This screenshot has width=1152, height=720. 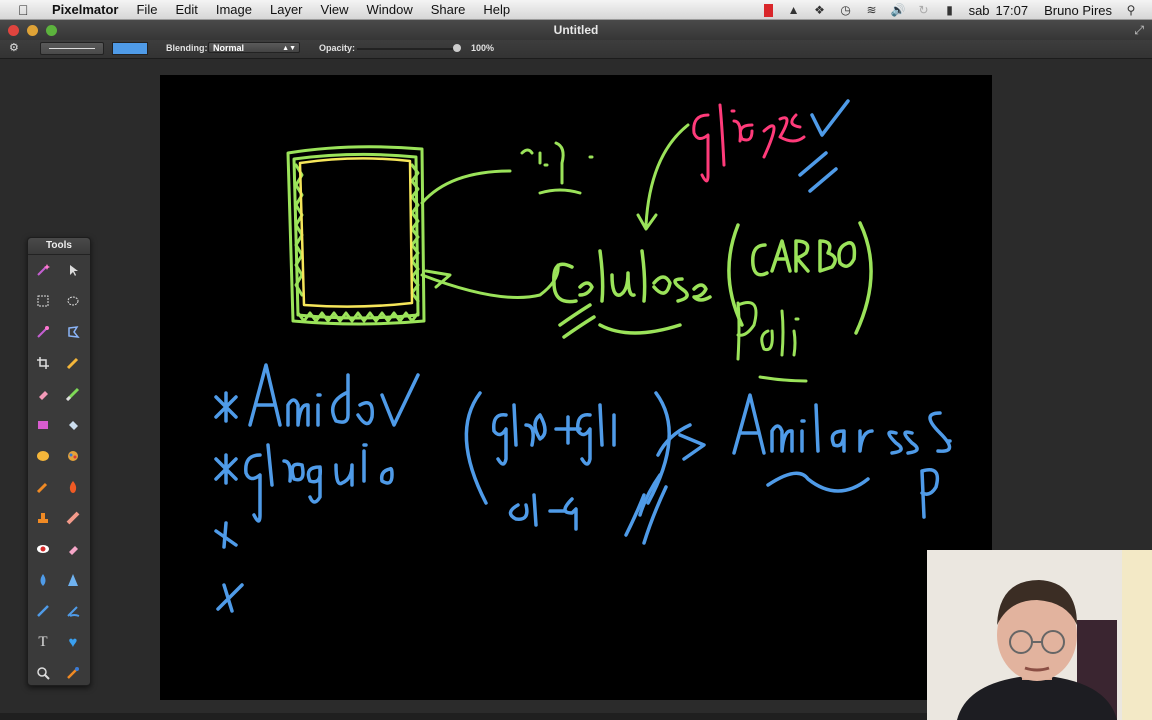 What do you see at coordinates (43, 487) in the screenshot?
I see `smudge-icon` at bounding box center [43, 487].